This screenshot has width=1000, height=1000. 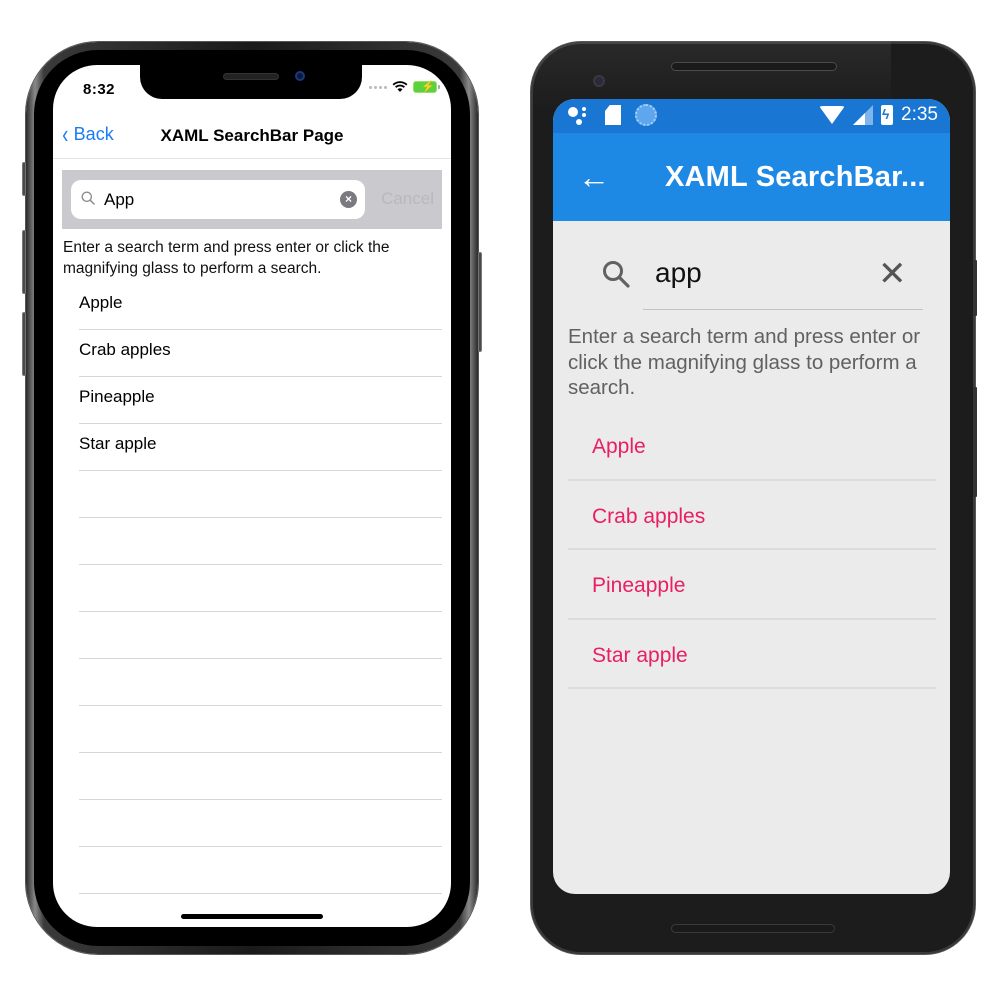 I want to click on ios-status-time: 8:32, so click(x=99, y=89).